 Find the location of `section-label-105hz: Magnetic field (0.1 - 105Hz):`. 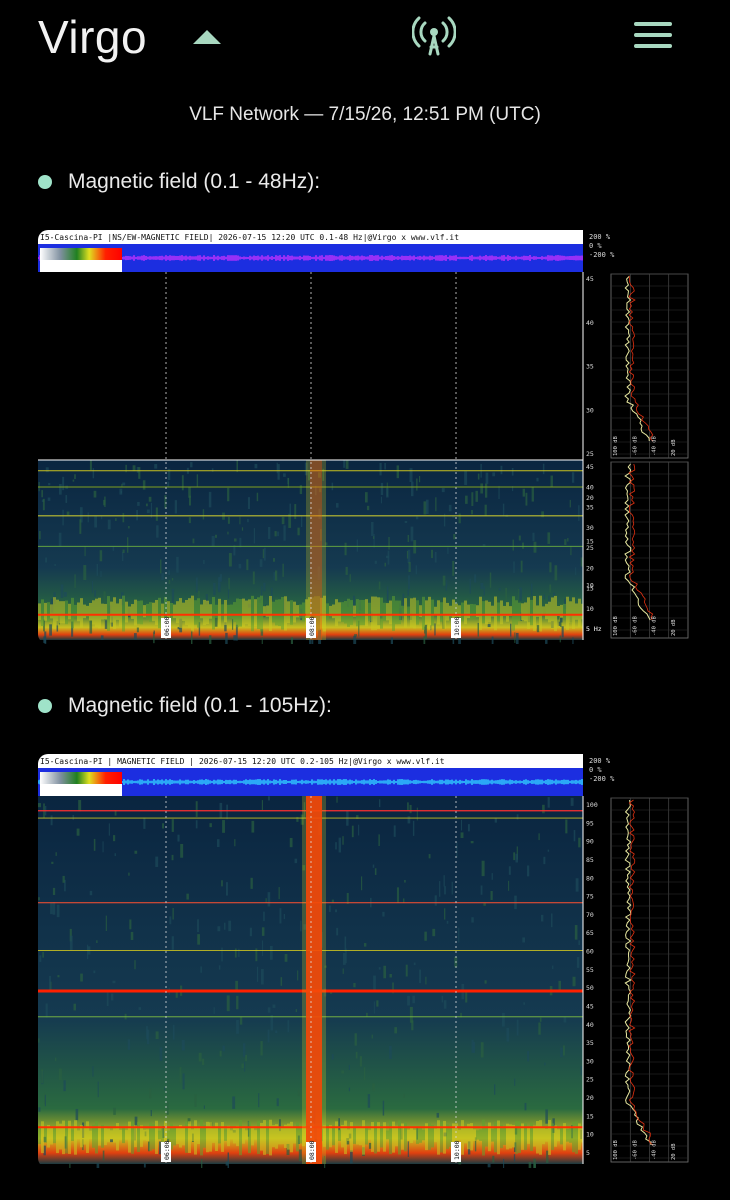

section-label-105hz: Magnetic field (0.1 - 105Hz): is located at coordinates (185, 706).